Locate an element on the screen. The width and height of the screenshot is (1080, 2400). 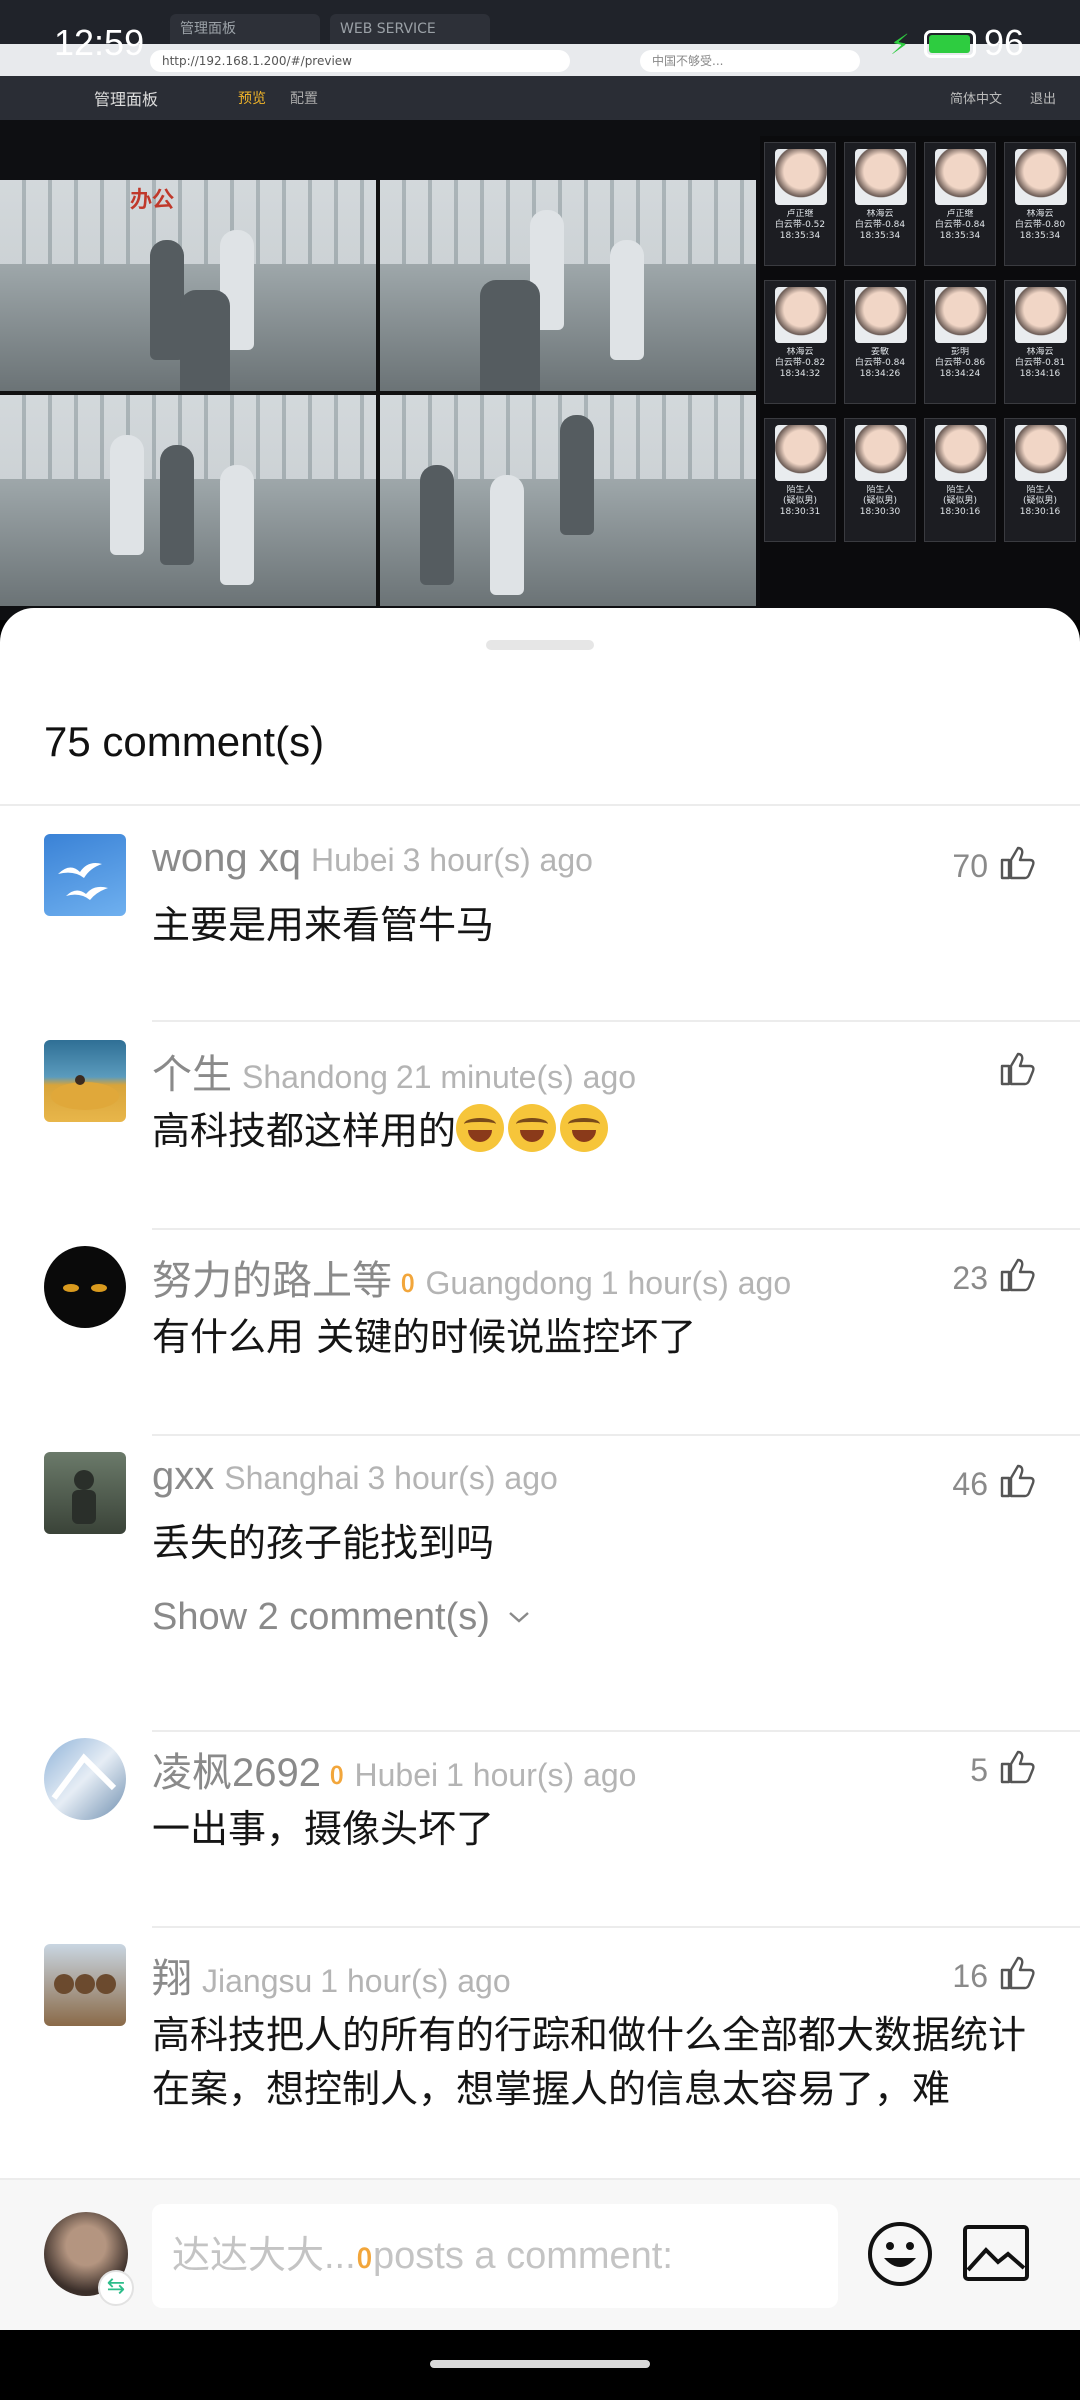
figure-avatar-image is located at coordinates (84, 1497).